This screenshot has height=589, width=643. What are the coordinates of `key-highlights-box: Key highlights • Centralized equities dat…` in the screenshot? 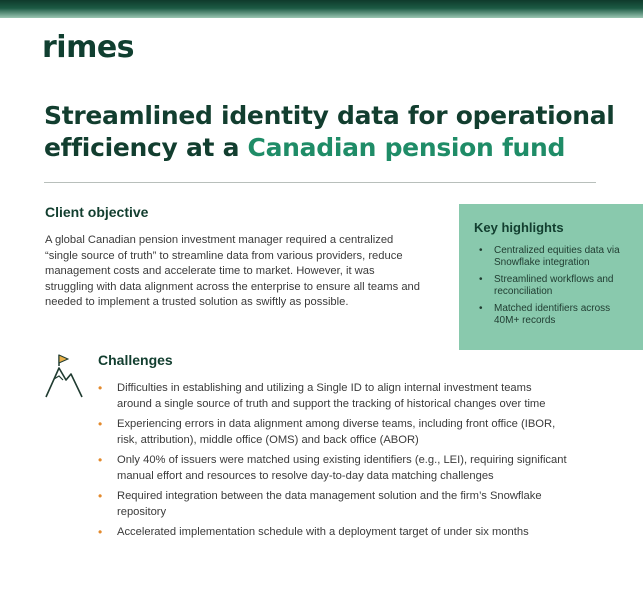 It's located at (551, 277).